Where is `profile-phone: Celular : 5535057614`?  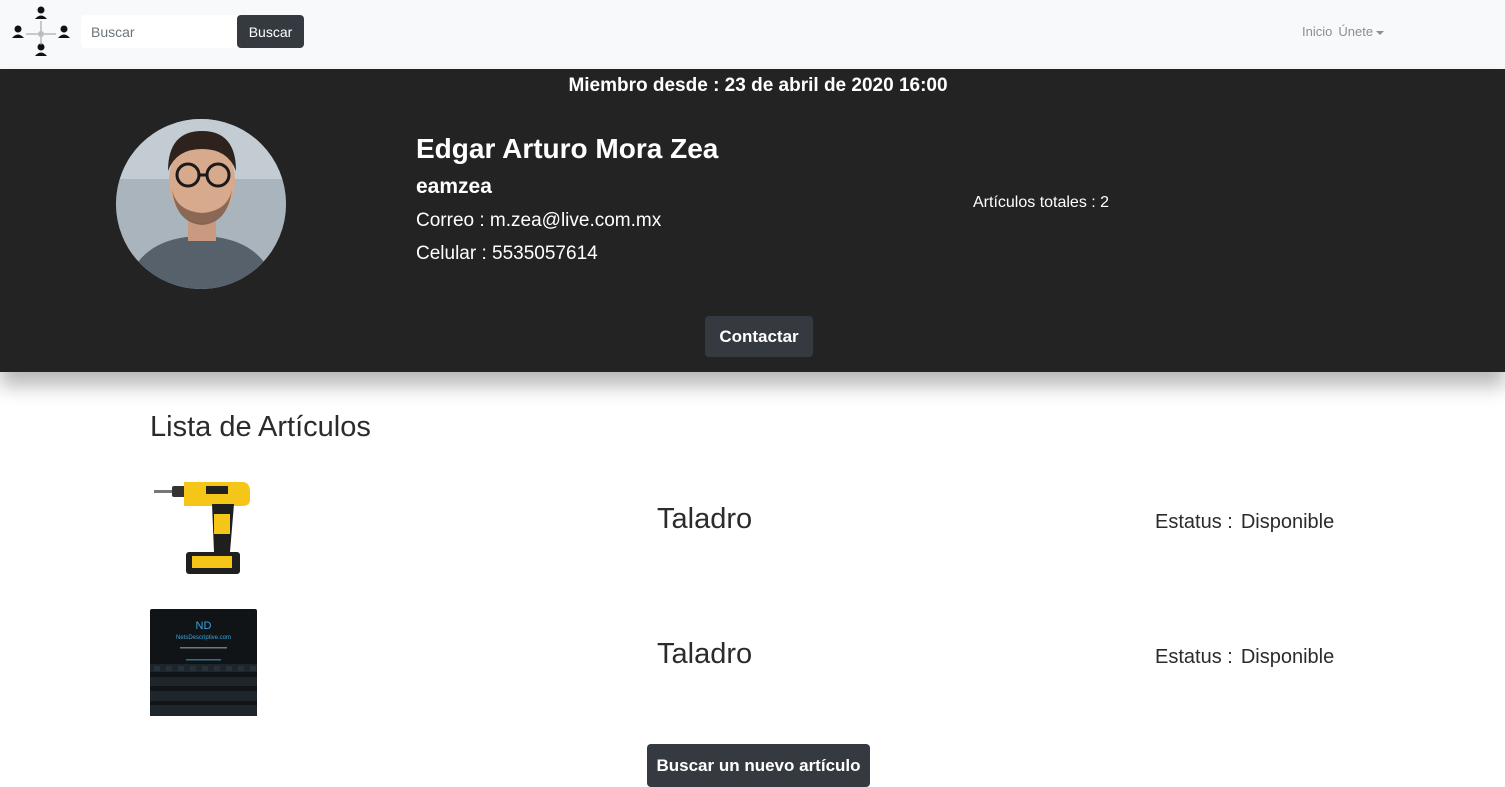 profile-phone: Celular : 5535057614 is located at coordinates (507, 253).